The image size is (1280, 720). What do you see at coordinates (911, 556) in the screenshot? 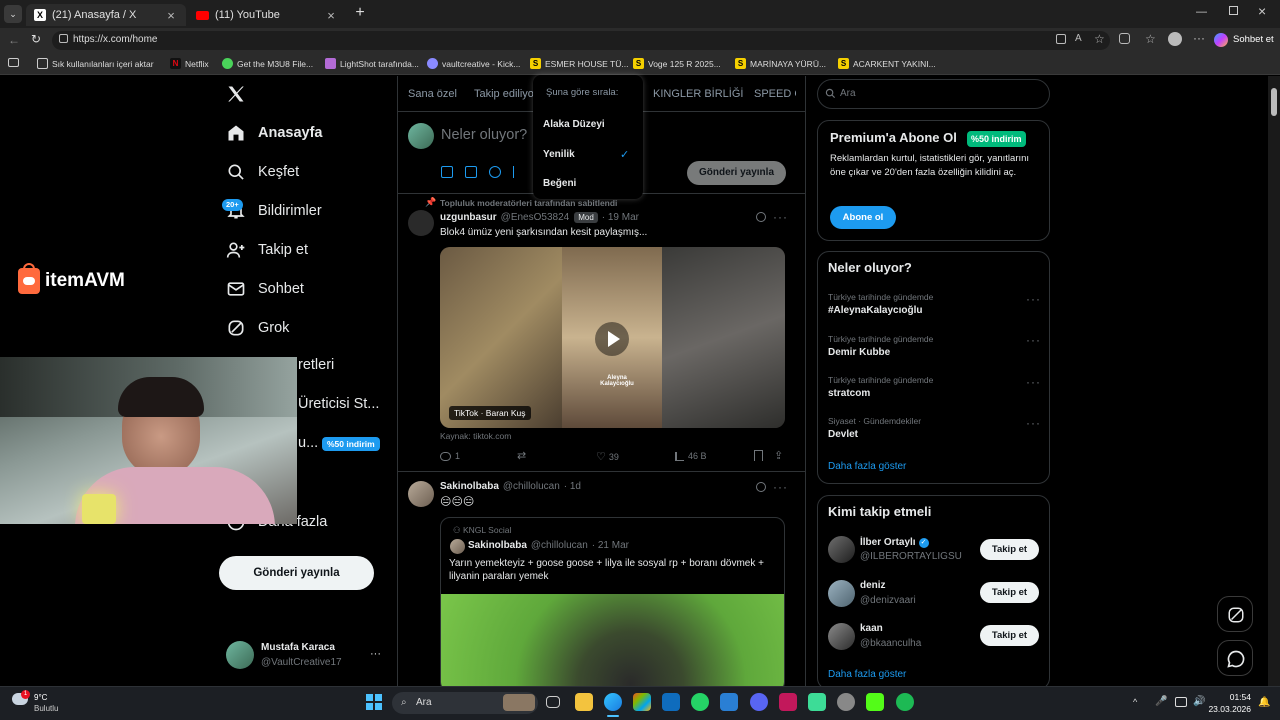
I see `follow-suggestion-handle: @ILBERORTAYLIGSU` at bounding box center [911, 556].